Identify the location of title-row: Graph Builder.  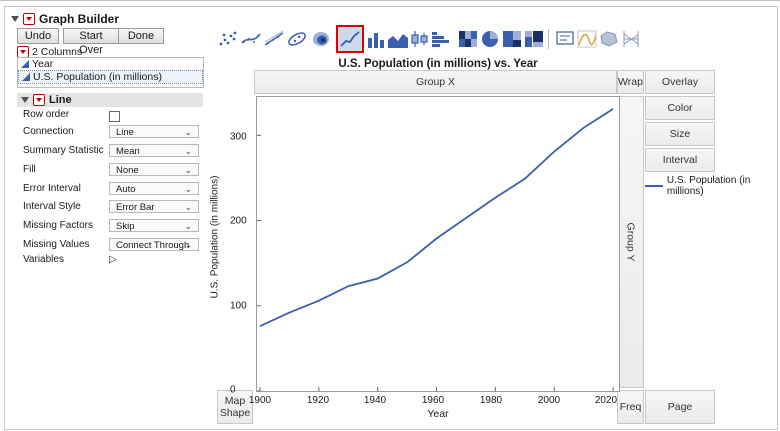
(65, 19).